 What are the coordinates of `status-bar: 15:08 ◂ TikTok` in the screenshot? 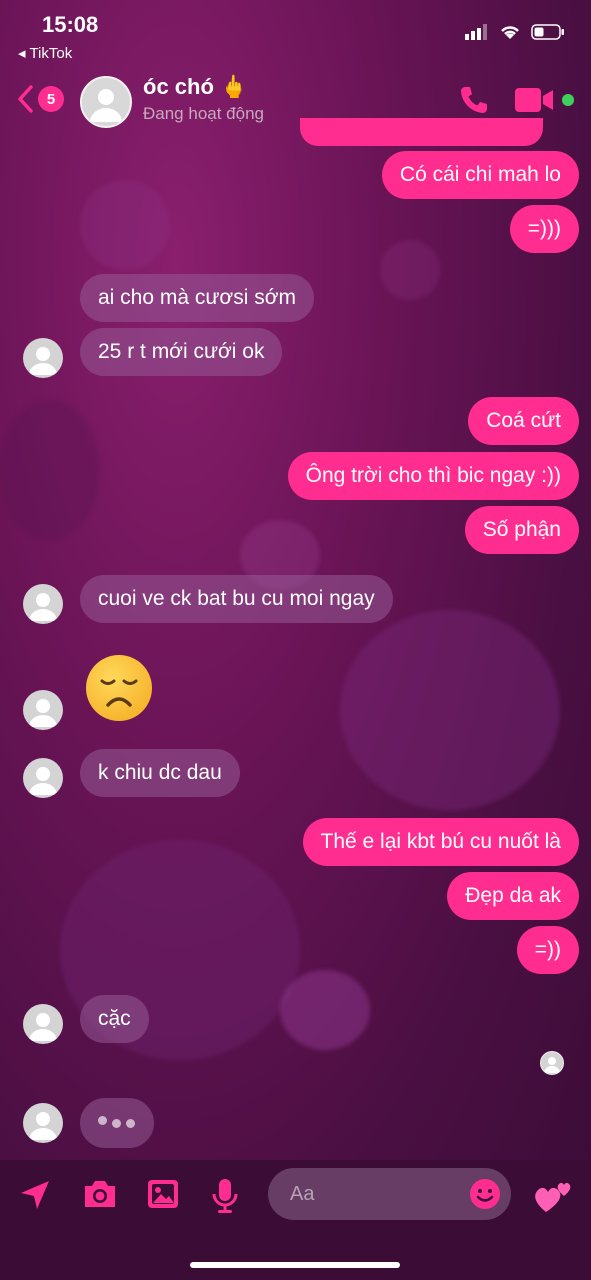 It's located at (295, 35).